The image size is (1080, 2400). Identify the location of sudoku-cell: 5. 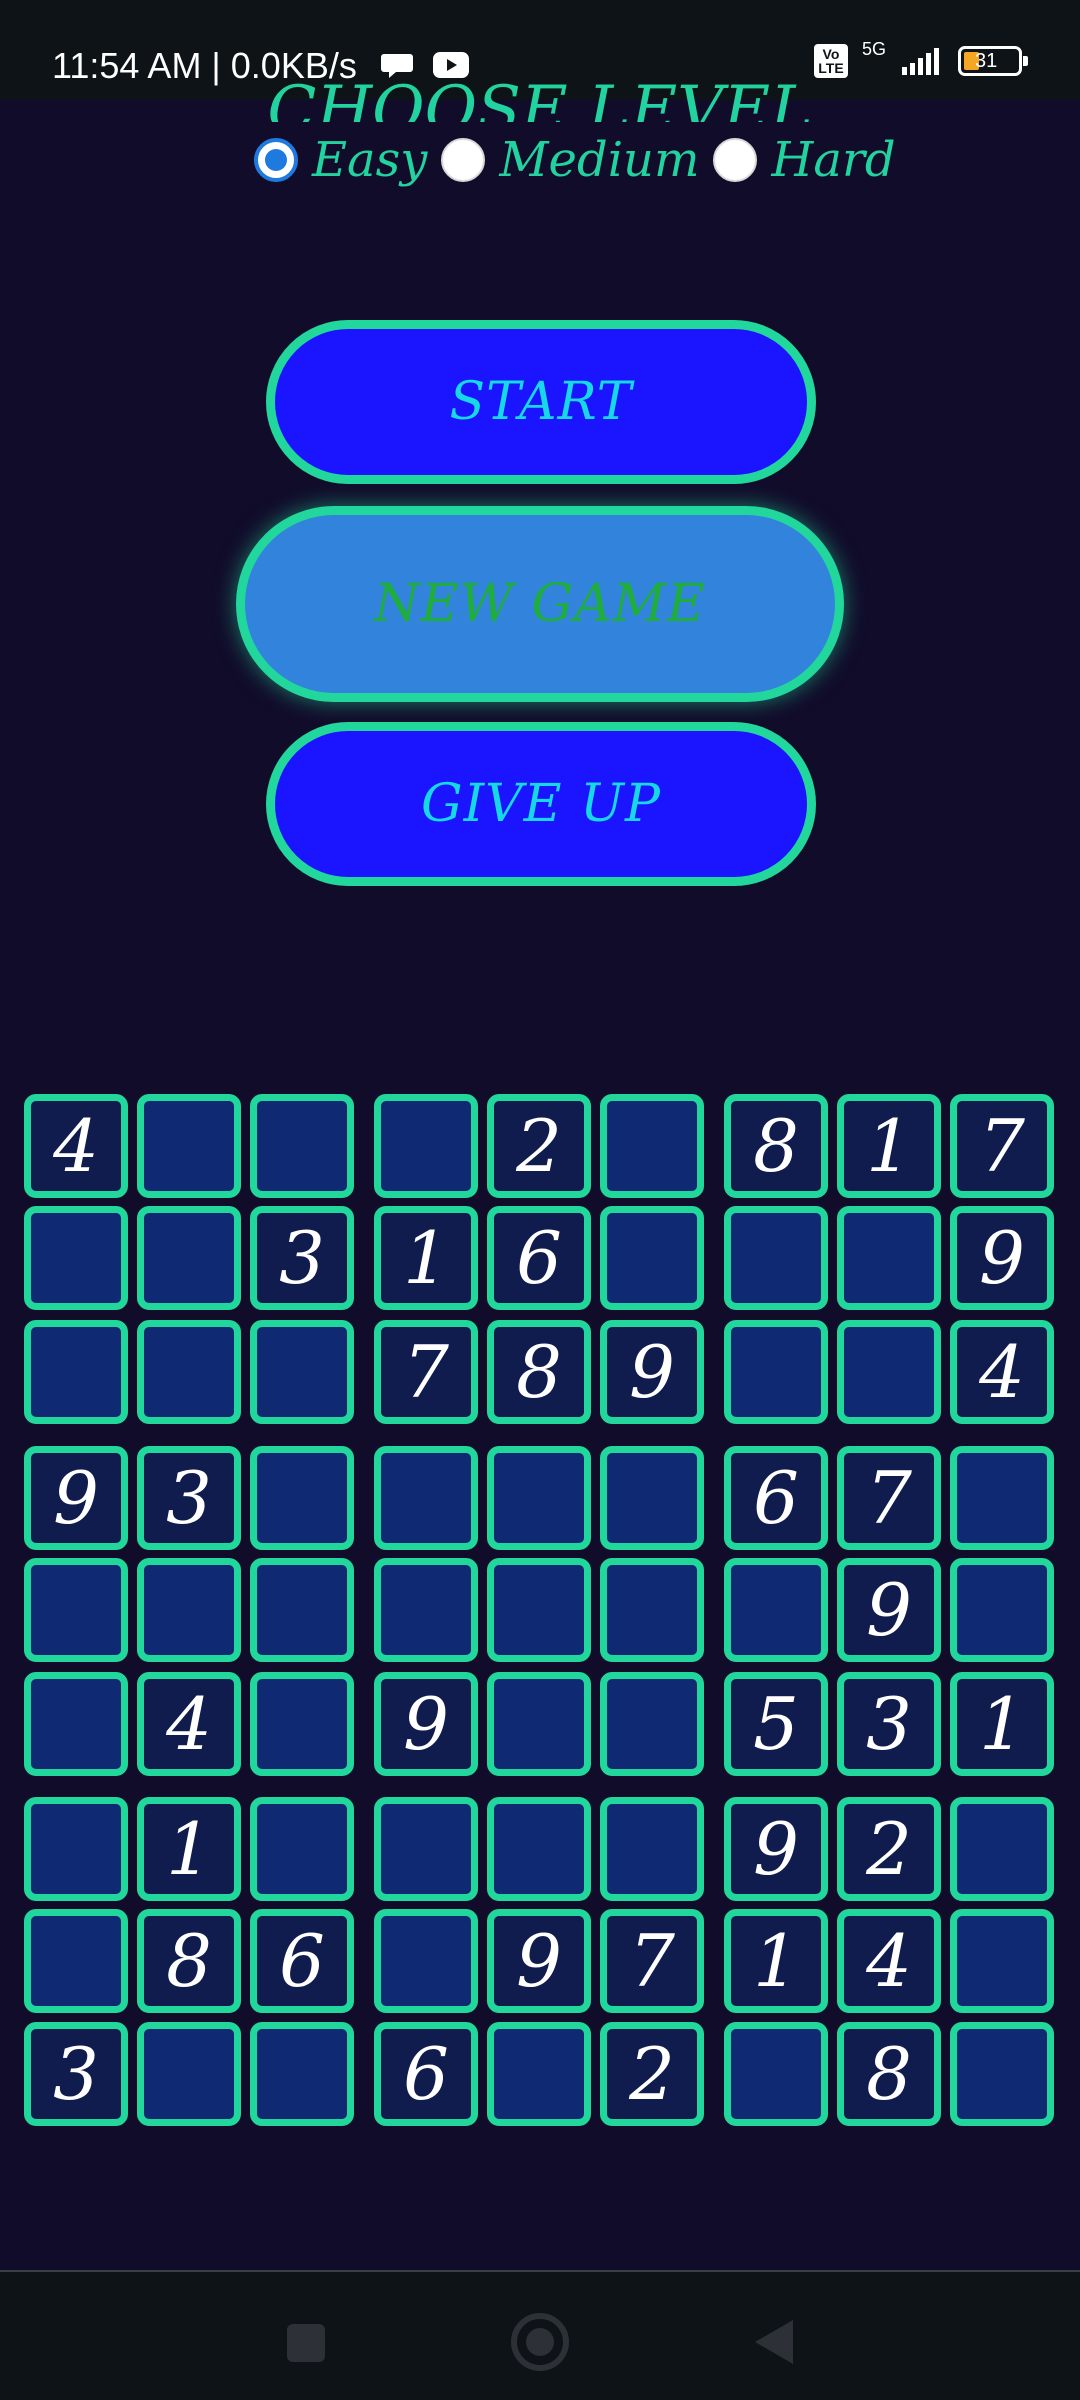
(776, 1724).